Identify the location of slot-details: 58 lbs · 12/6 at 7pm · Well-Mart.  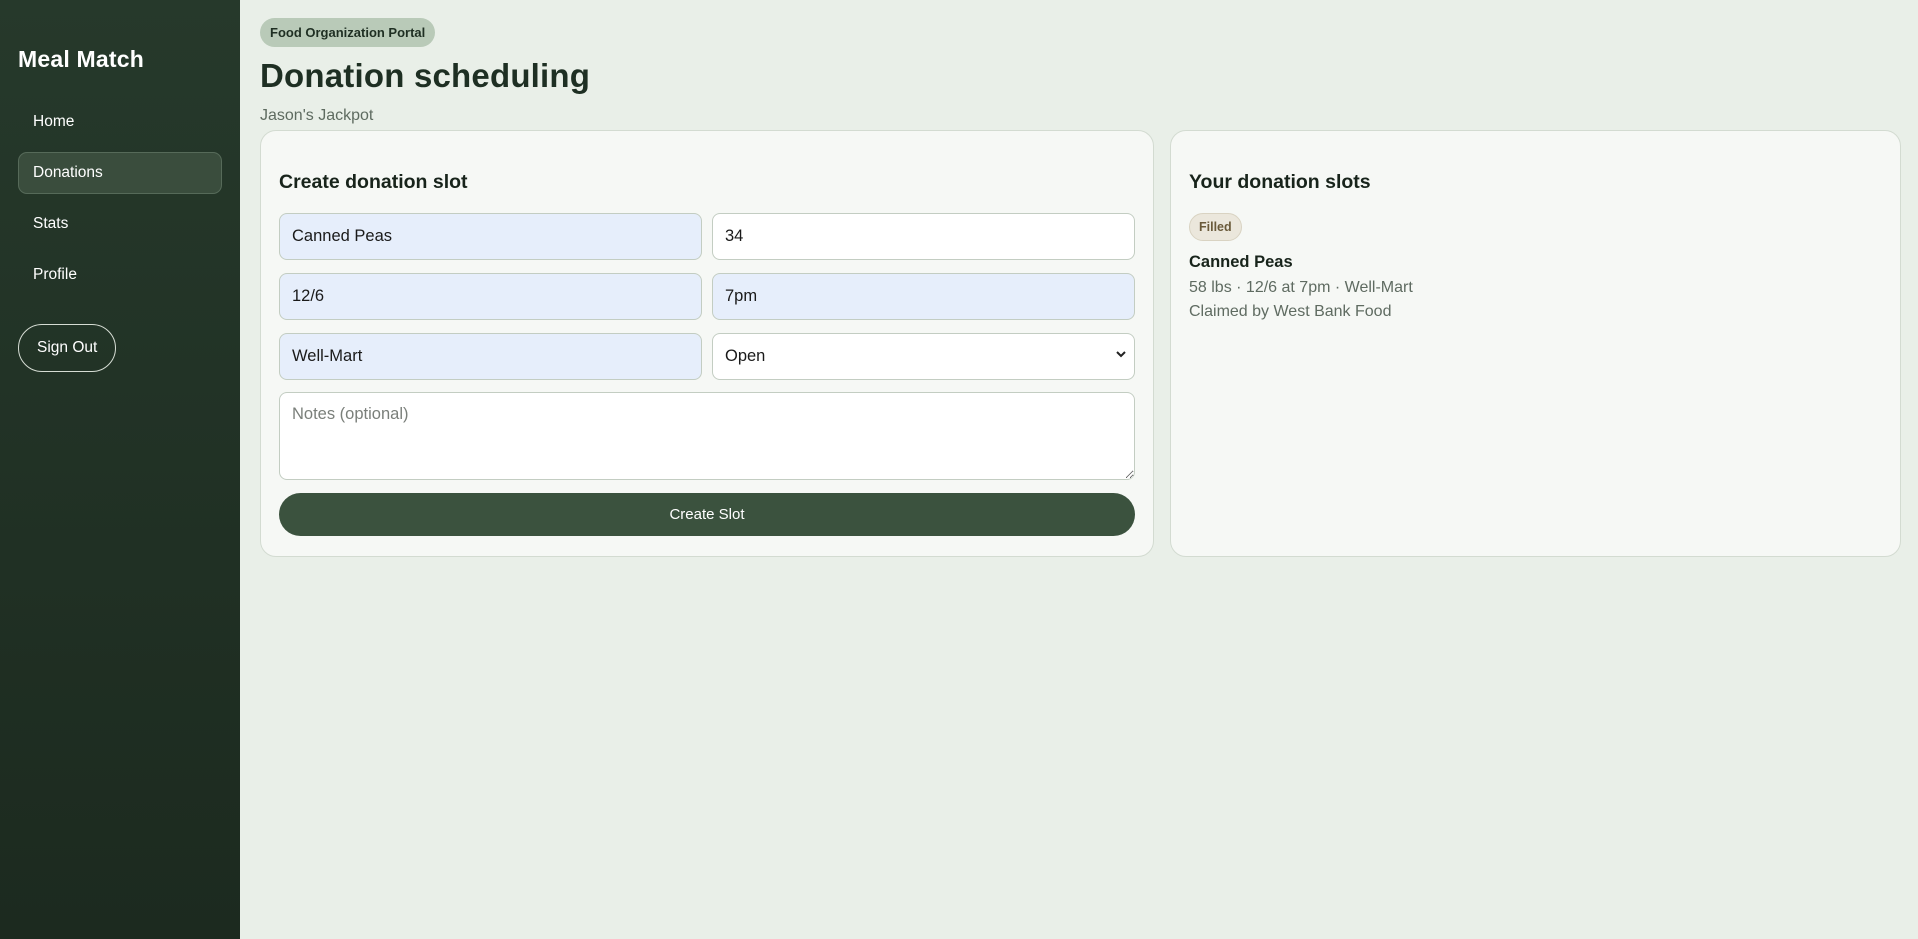
(1301, 287).